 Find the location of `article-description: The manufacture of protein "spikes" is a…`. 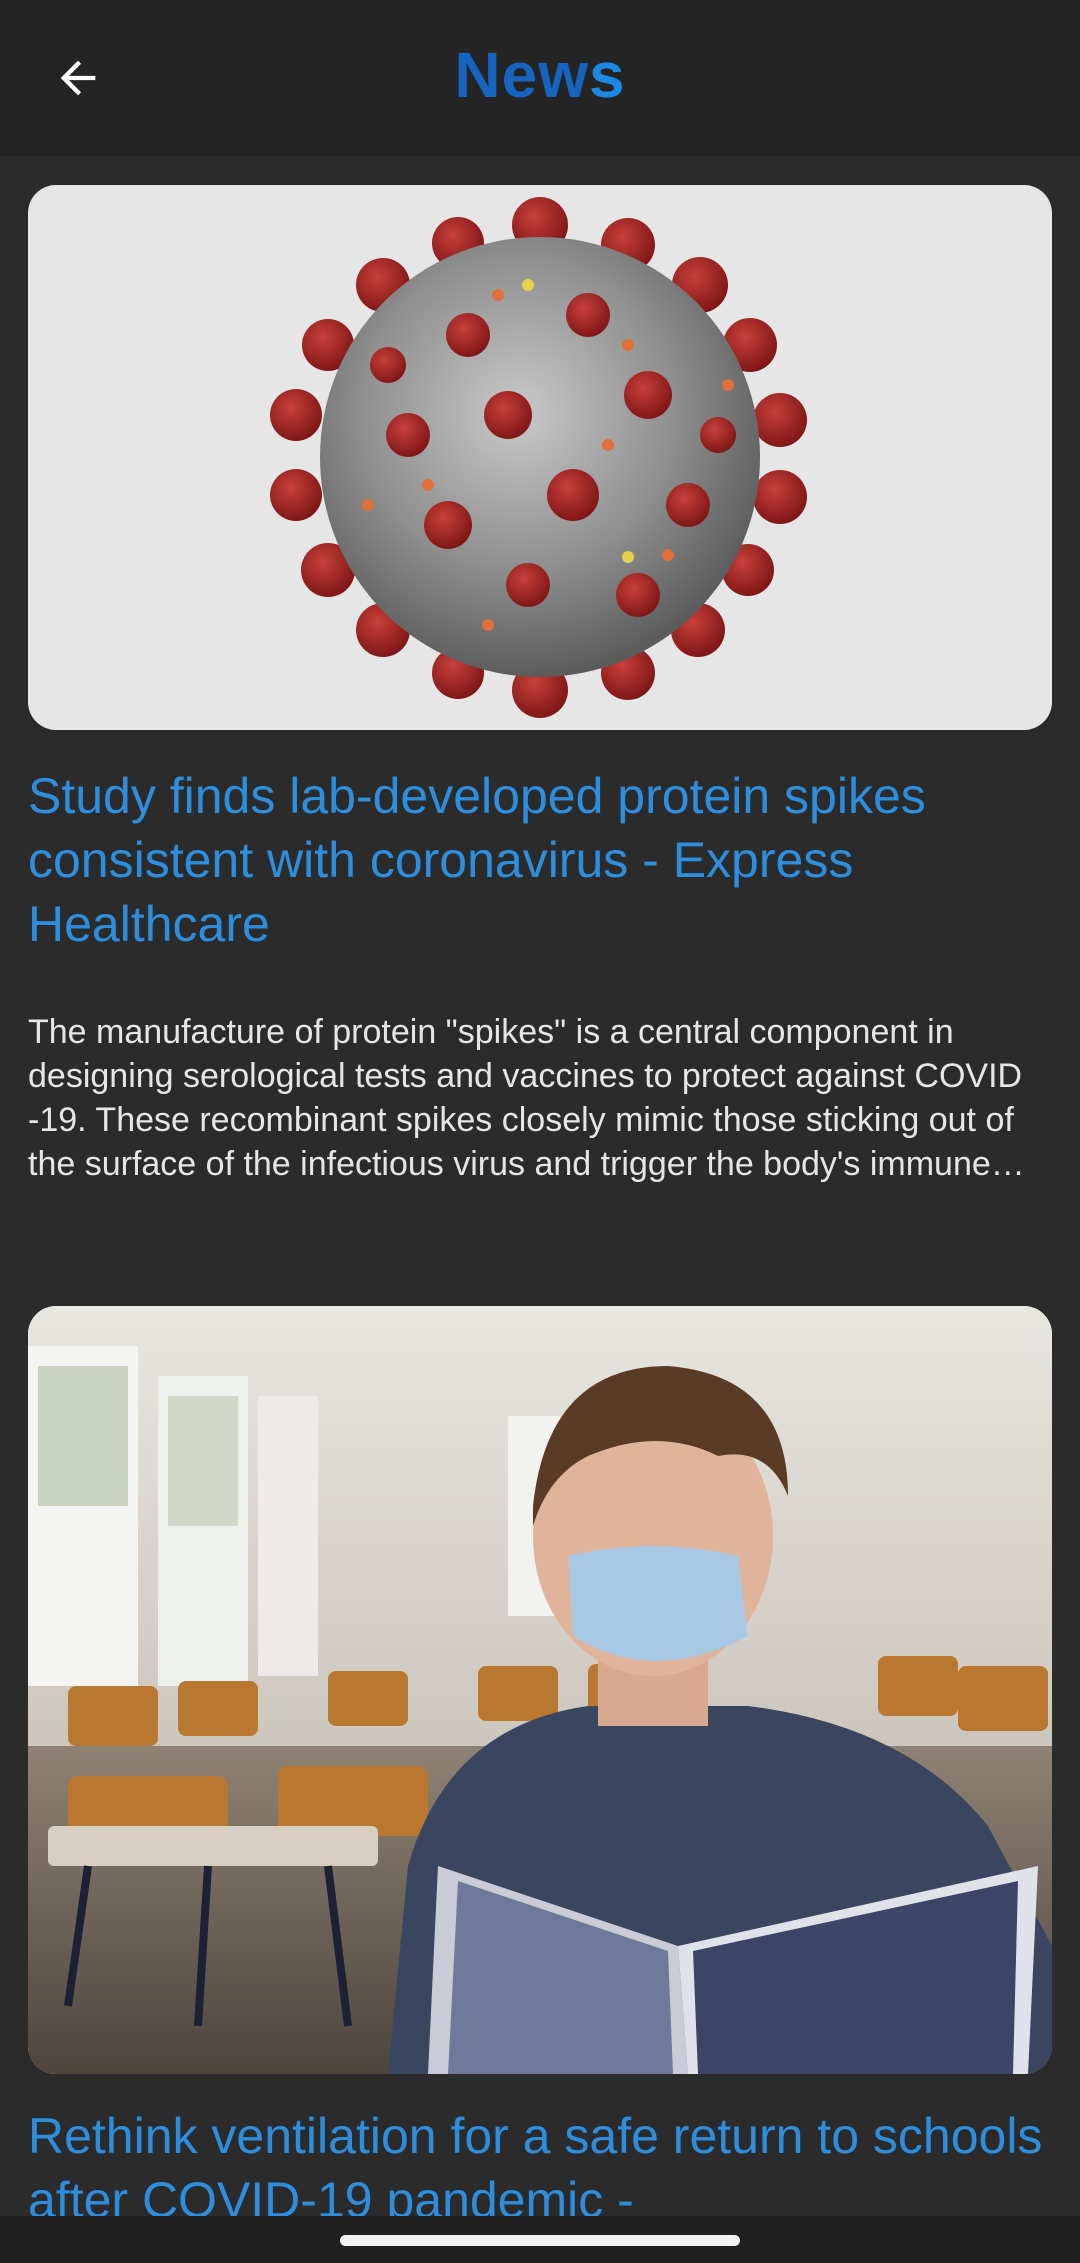

article-description: The manufacture of protein "spikes" is a… is located at coordinates (526, 1098).